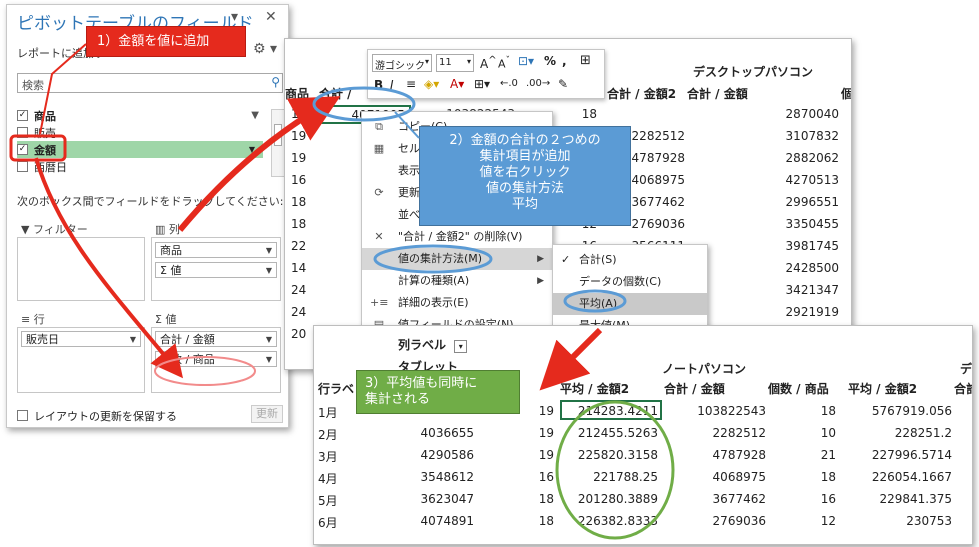  What do you see at coordinates (252, 149) in the screenshot?
I see `dropdown-arrow-icon: ▼` at bounding box center [252, 149].